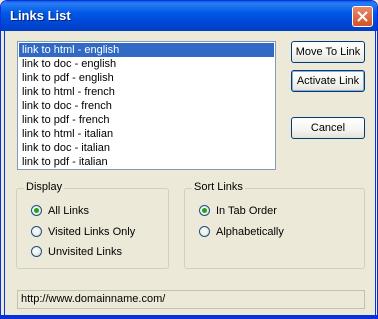  Describe the element at coordinates (40, 15) in the screenshot. I see `window-title: Links List` at that location.